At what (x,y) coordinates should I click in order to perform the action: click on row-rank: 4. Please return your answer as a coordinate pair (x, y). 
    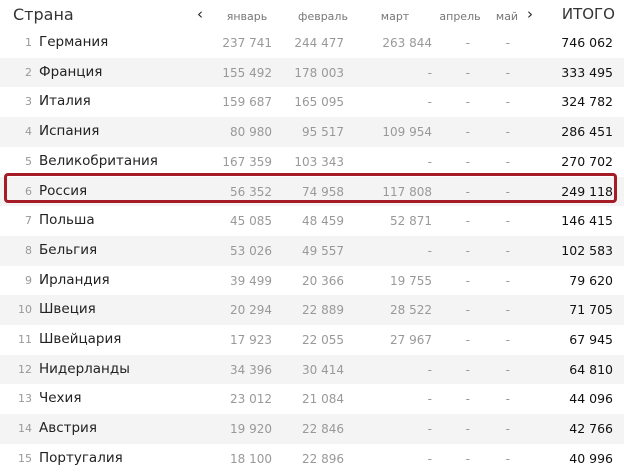
    Looking at the image, I should click on (28, 132).